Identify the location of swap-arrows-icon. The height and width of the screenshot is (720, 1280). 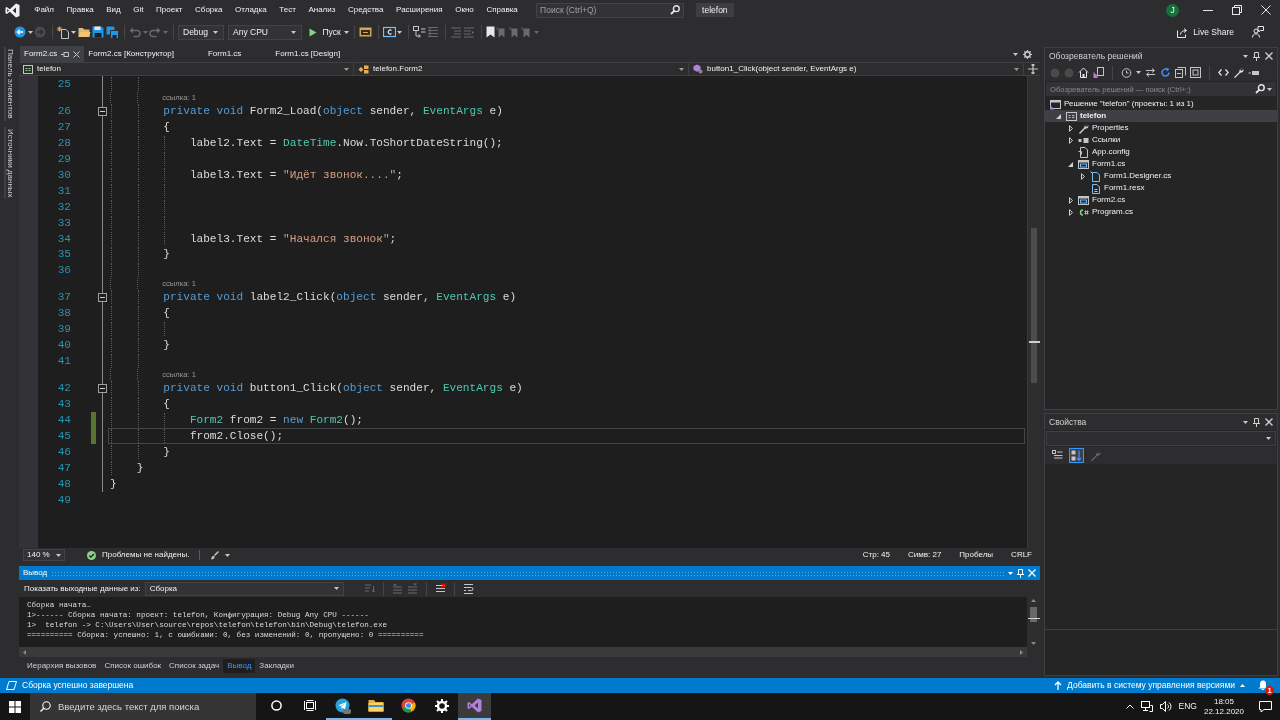
(1150, 72).